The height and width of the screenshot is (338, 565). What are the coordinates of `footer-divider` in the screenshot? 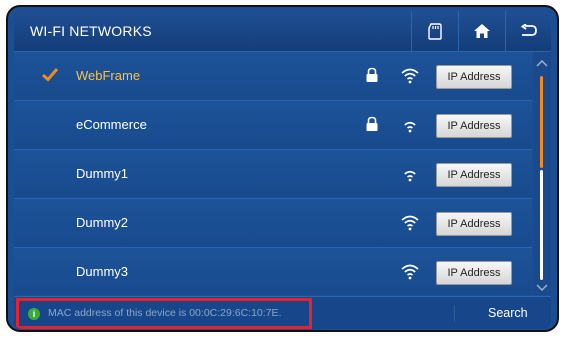 It's located at (454, 313).